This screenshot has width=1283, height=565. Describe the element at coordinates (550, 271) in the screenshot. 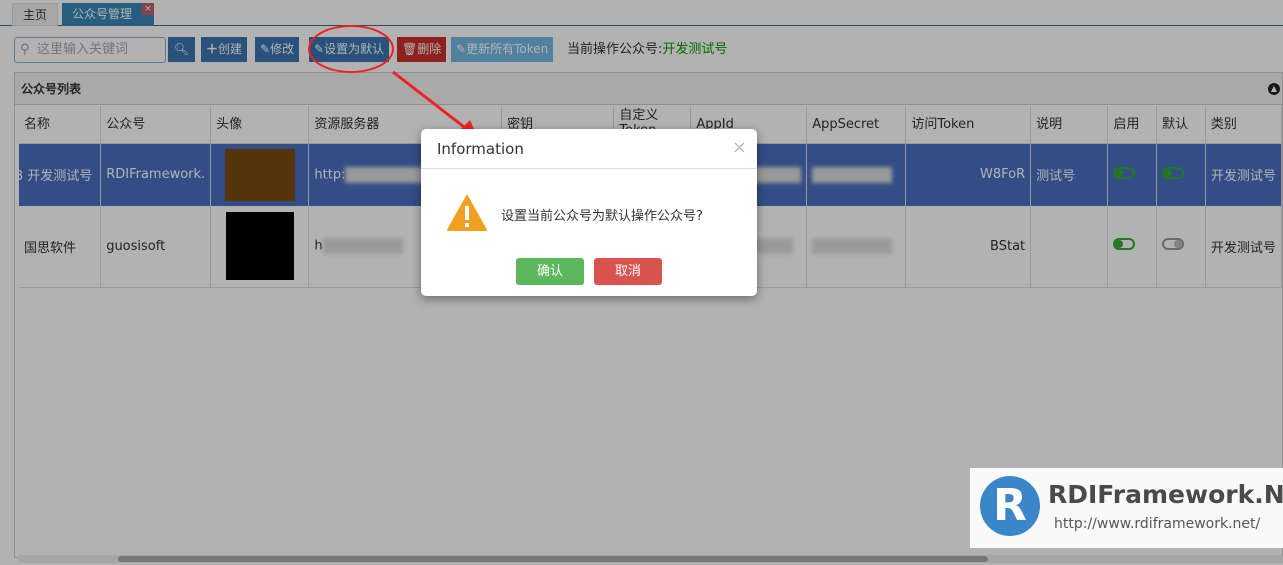

I see `confirm-button: 确认` at that location.